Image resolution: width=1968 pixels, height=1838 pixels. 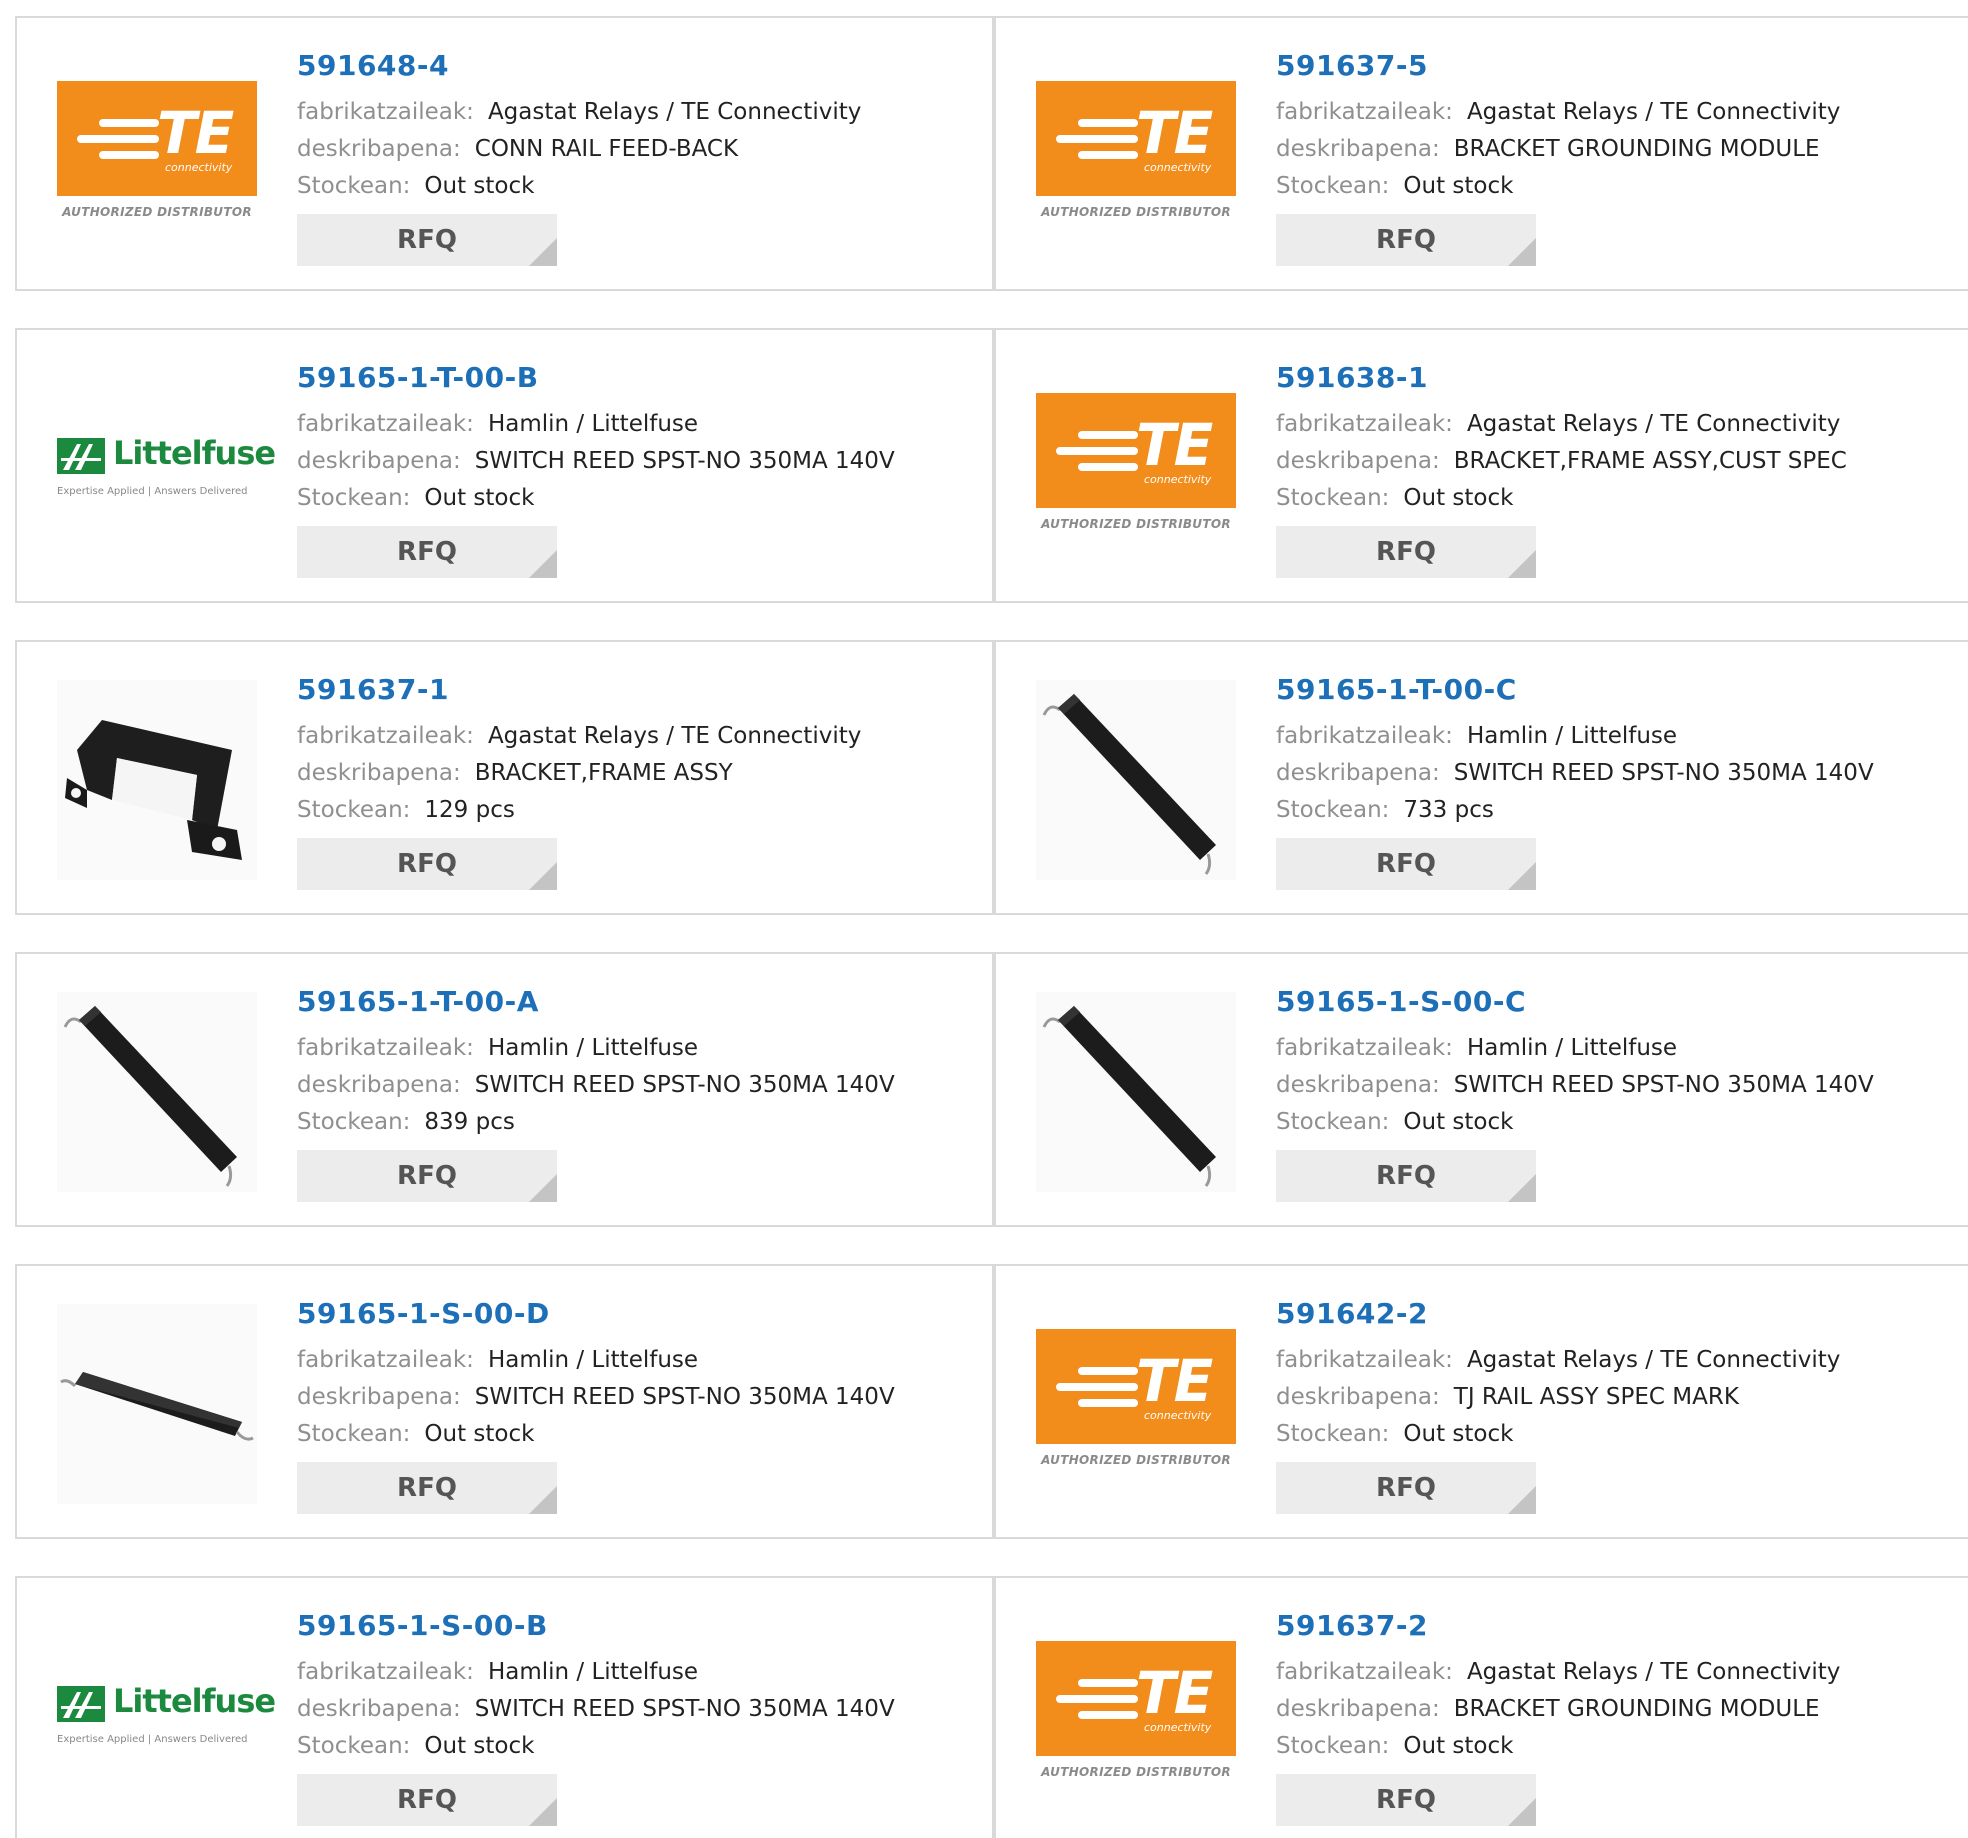 I want to click on stock-value: 839 pcs, so click(x=469, y=1122).